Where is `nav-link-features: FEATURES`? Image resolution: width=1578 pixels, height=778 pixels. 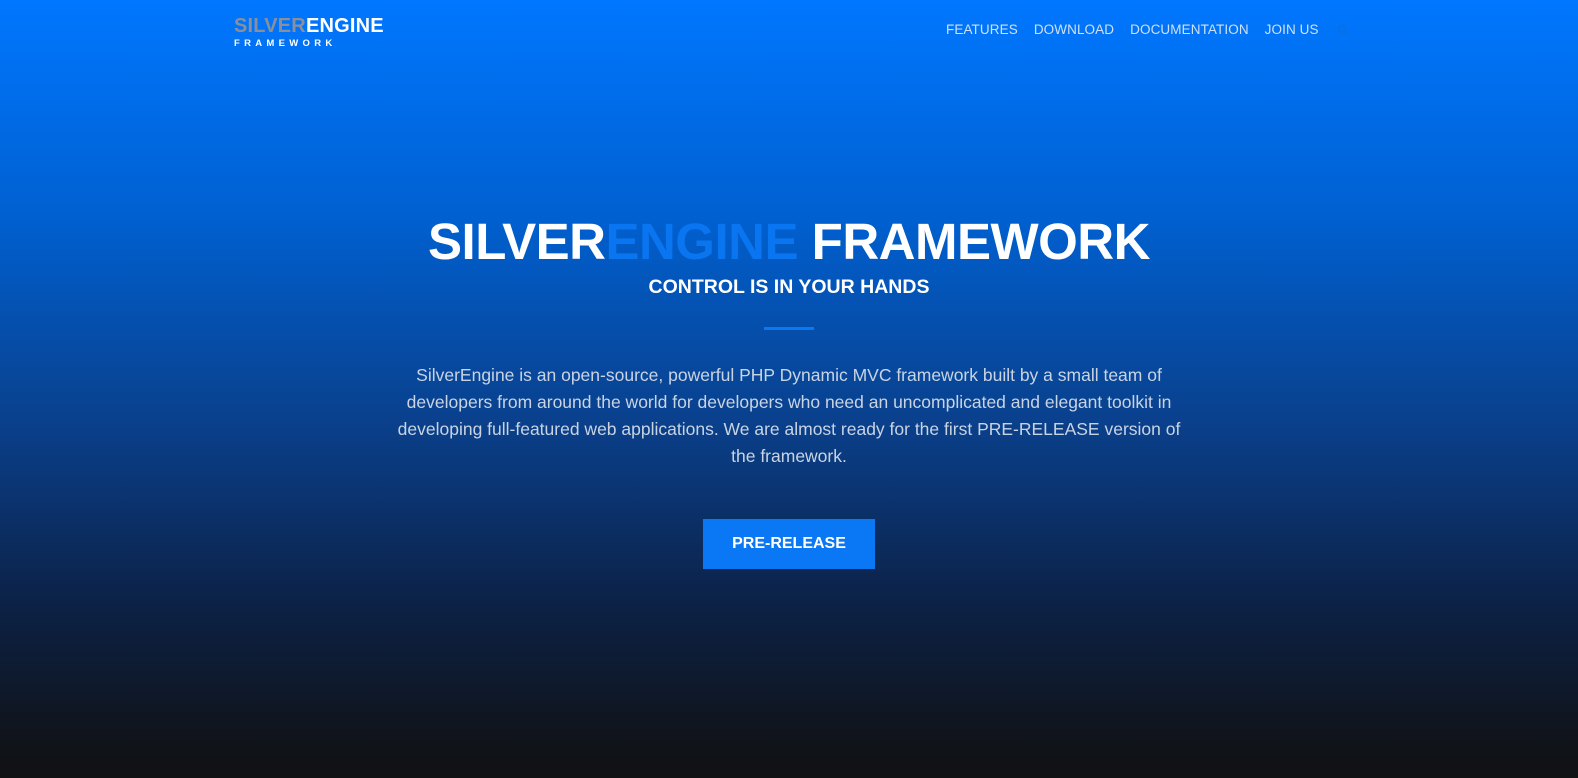 nav-link-features: FEATURES is located at coordinates (982, 30).